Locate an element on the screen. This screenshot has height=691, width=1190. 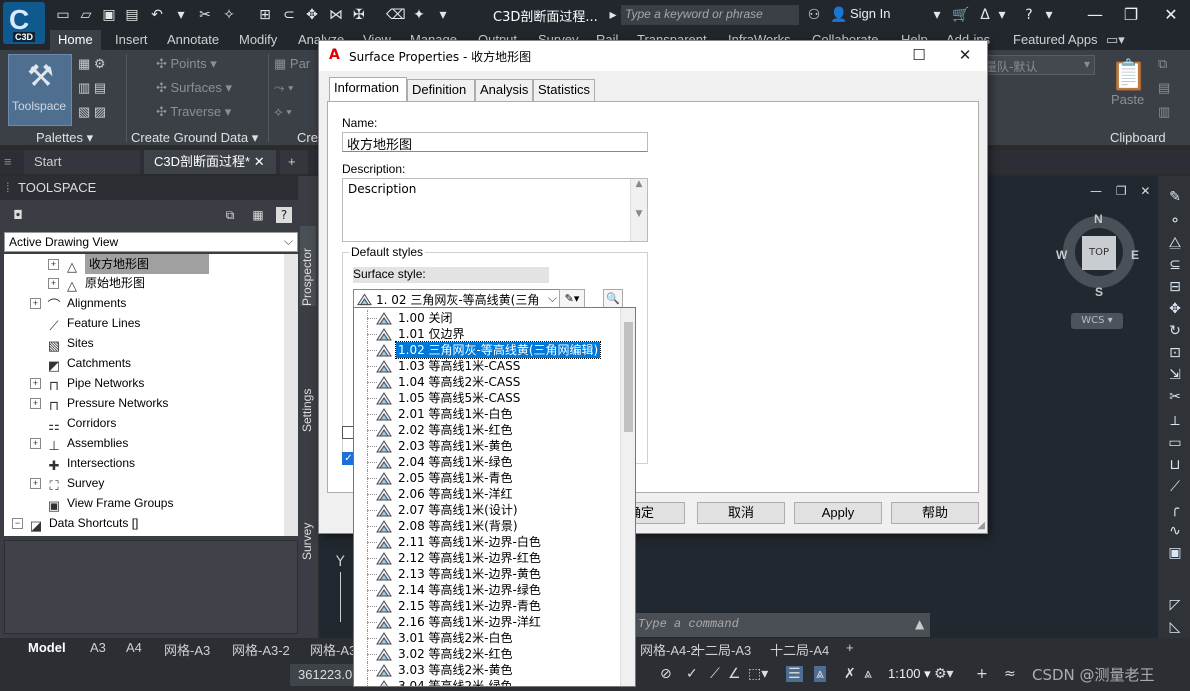
compass-south: S is located at coordinates (1099, 292).